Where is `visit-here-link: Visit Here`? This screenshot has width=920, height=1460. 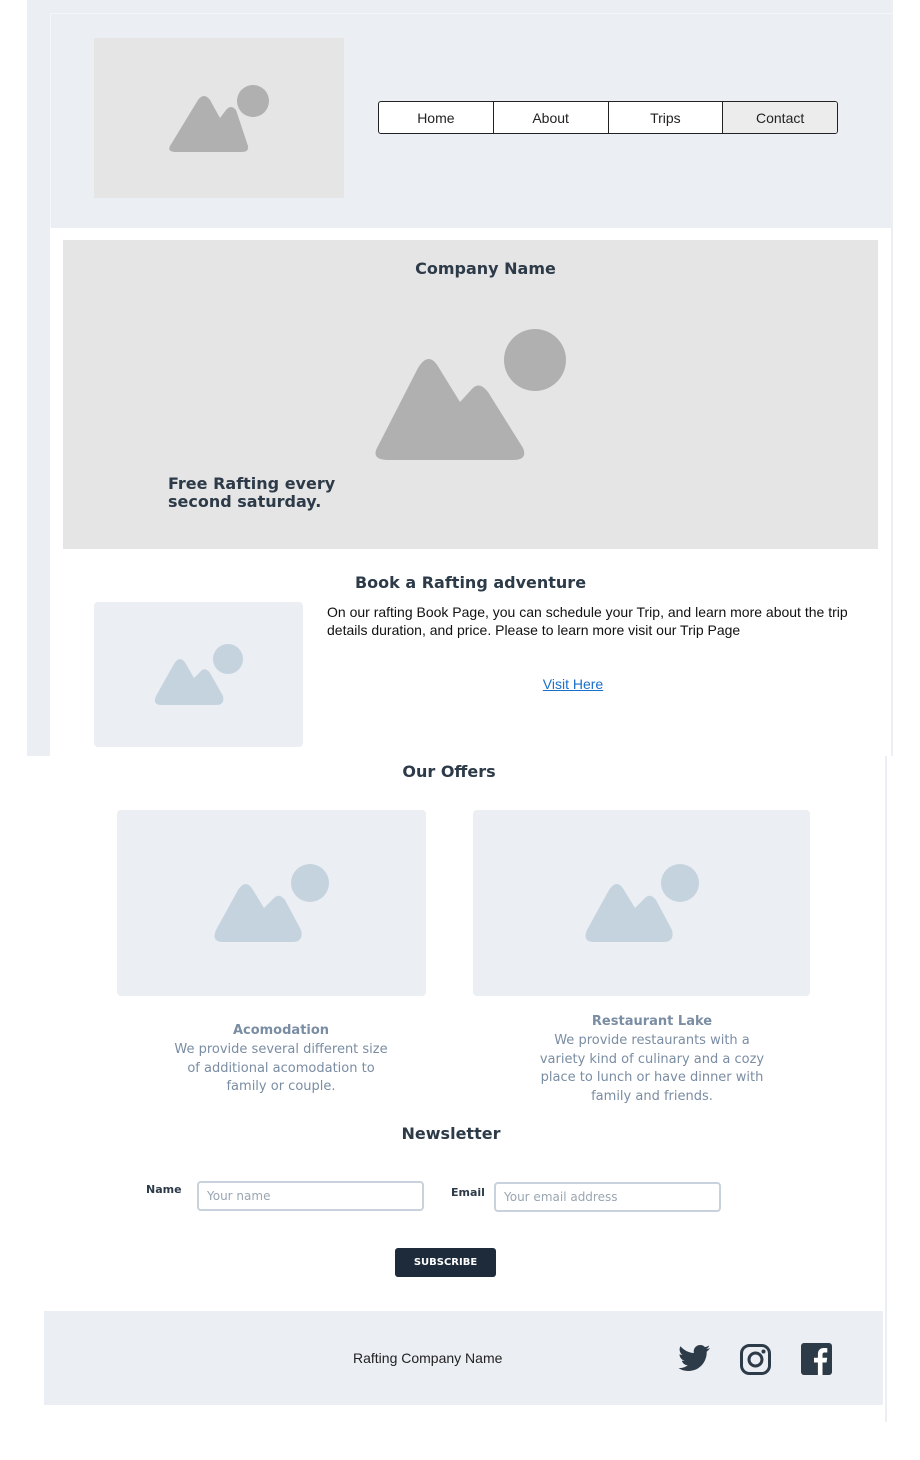
visit-here-link: Visit Here is located at coordinates (573, 684).